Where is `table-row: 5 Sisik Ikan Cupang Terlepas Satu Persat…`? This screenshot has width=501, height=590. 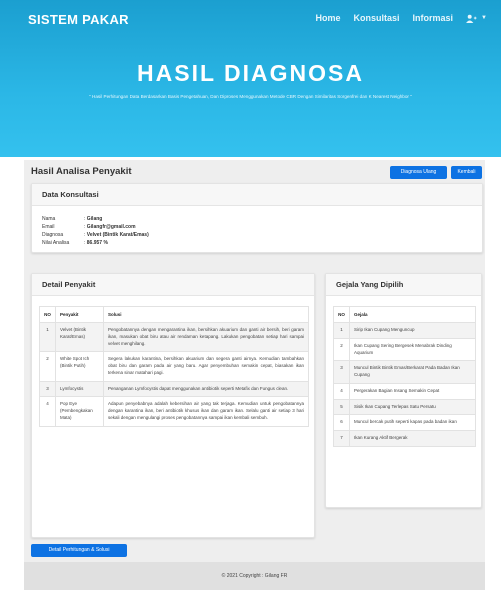
table-row: 5 Sisik Ikan Cupang Terlepas Satu Persat… is located at coordinates (404, 407).